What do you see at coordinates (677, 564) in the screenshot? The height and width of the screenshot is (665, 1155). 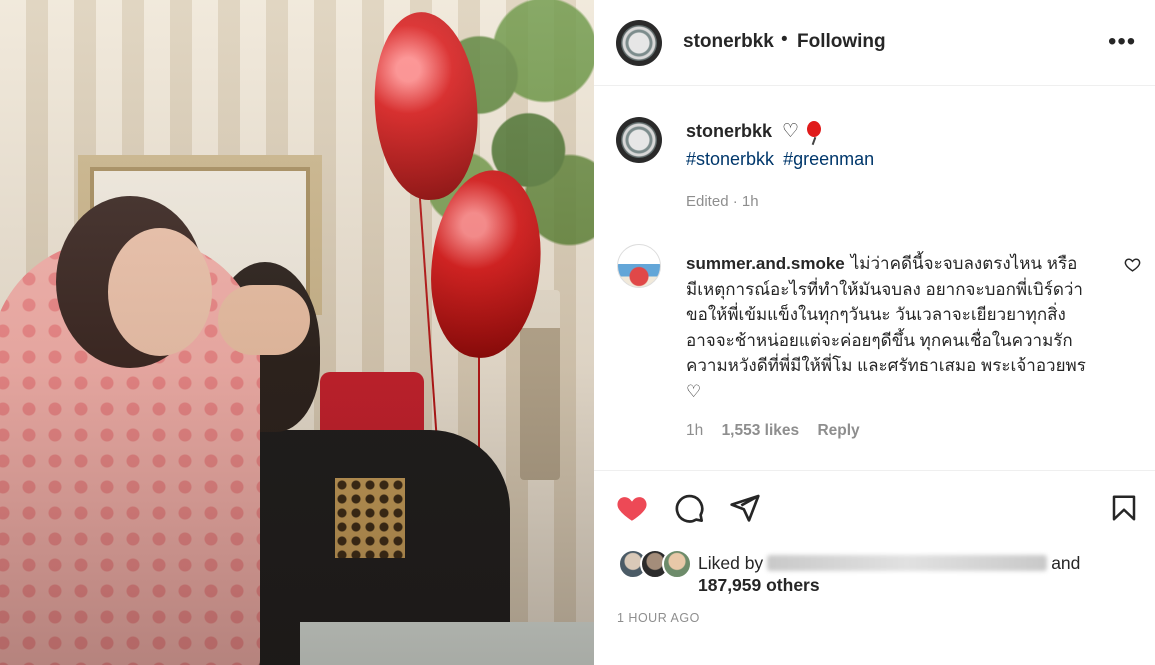 I see `avatar` at bounding box center [677, 564].